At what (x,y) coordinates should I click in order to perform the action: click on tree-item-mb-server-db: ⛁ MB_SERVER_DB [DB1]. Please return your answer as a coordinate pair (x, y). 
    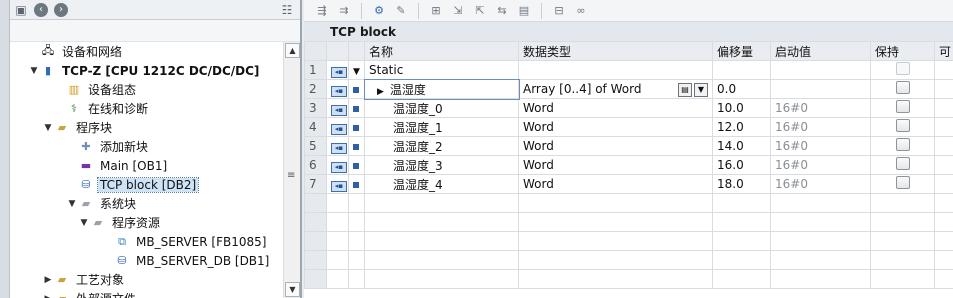
    Looking at the image, I should click on (147, 260).